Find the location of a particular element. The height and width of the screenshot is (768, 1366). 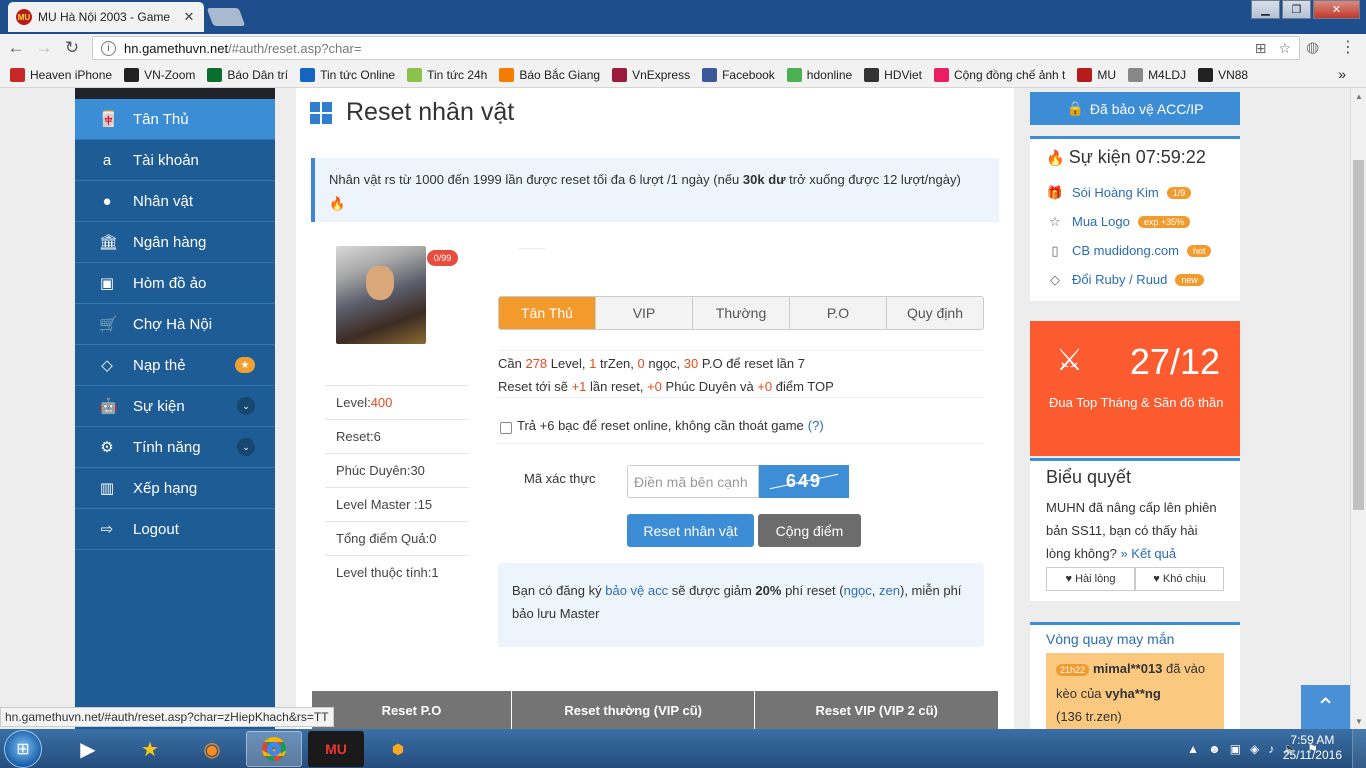

captcha-image: 649 is located at coordinates (804, 481).